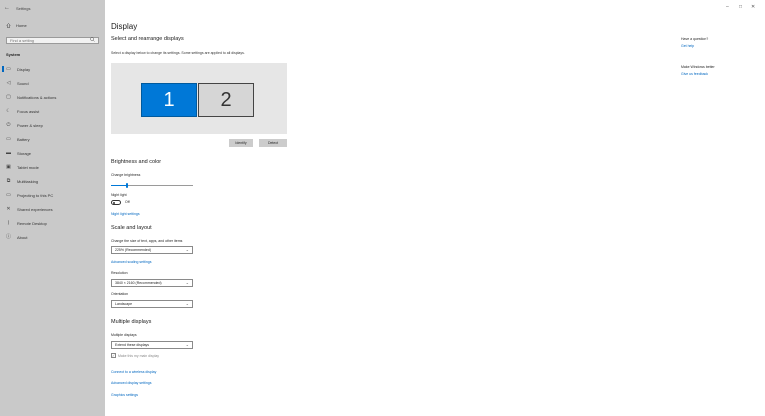 The width and height of the screenshot is (765, 416). I want to click on sidebar-item-label: Power & sleep, so click(30, 125).